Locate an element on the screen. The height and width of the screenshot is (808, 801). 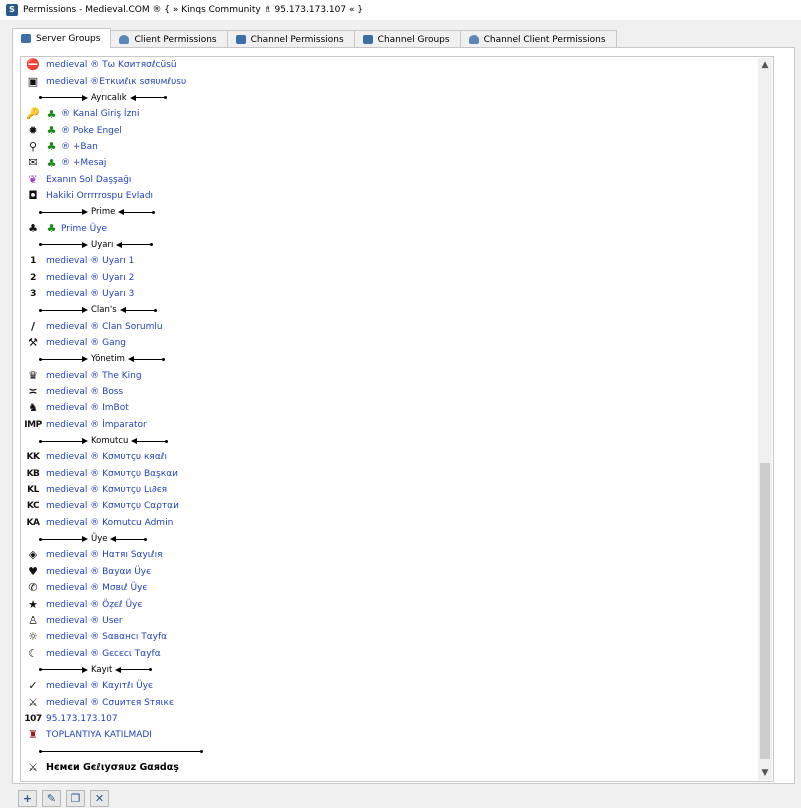
server-group-row: ⚲ ♣ ® +Ban is located at coordinates (397, 147).